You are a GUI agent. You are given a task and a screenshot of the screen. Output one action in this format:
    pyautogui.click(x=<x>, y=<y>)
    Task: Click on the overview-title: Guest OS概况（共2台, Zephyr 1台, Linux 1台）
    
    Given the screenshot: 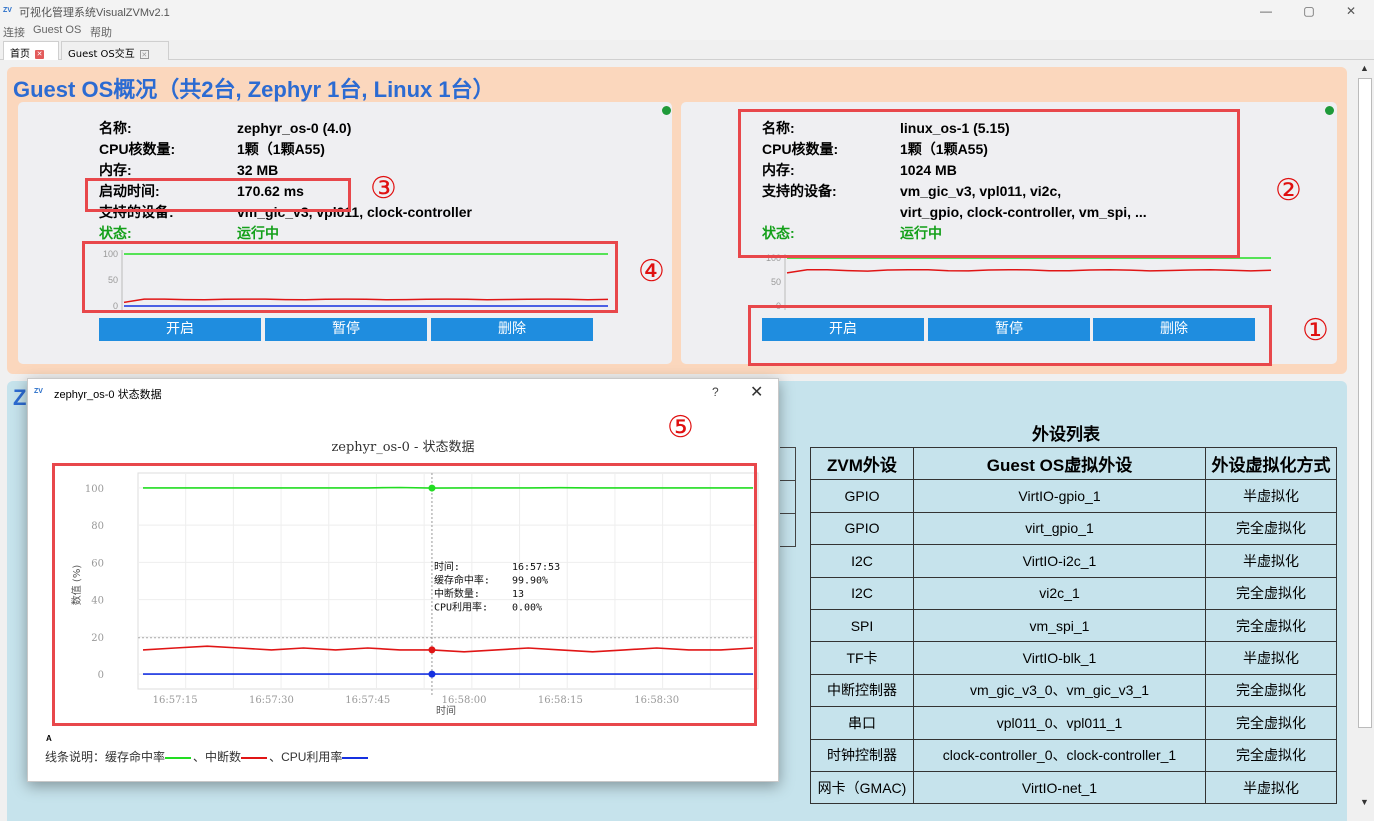 What is the action you would take?
    pyautogui.click(x=254, y=89)
    